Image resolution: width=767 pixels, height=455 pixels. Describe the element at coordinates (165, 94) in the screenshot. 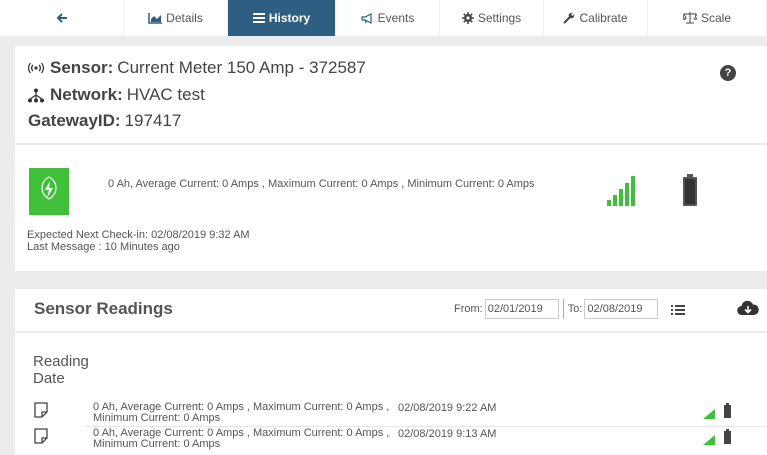

I see `network-name: HVAC test` at that location.